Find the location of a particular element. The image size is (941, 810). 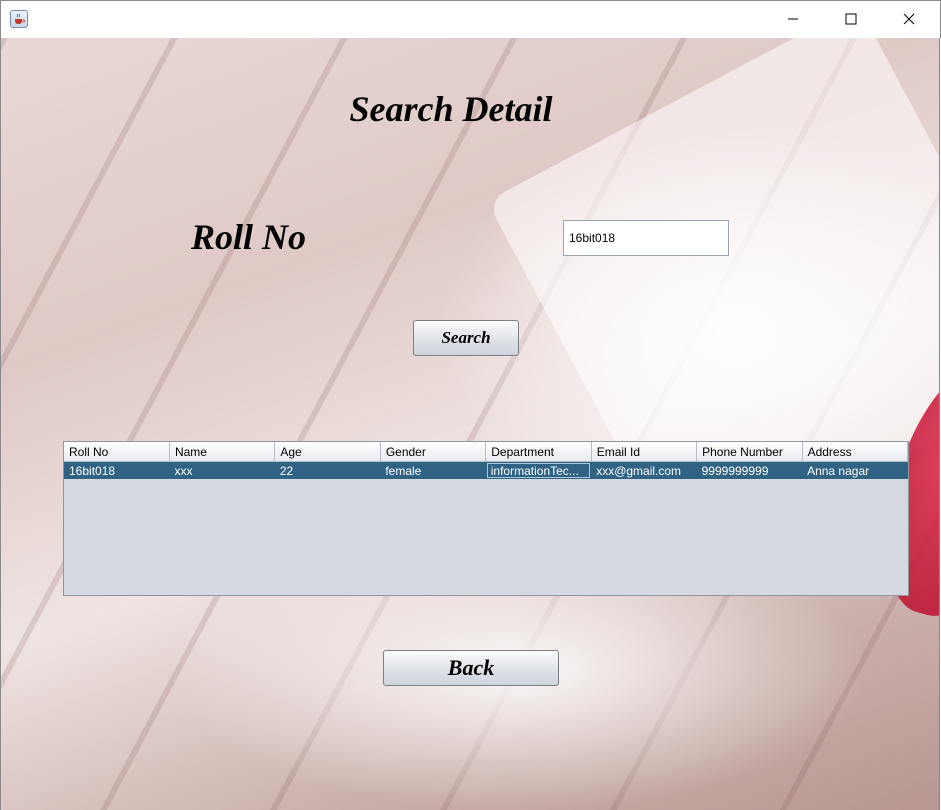

column-header-department: Department is located at coordinates (538, 452).